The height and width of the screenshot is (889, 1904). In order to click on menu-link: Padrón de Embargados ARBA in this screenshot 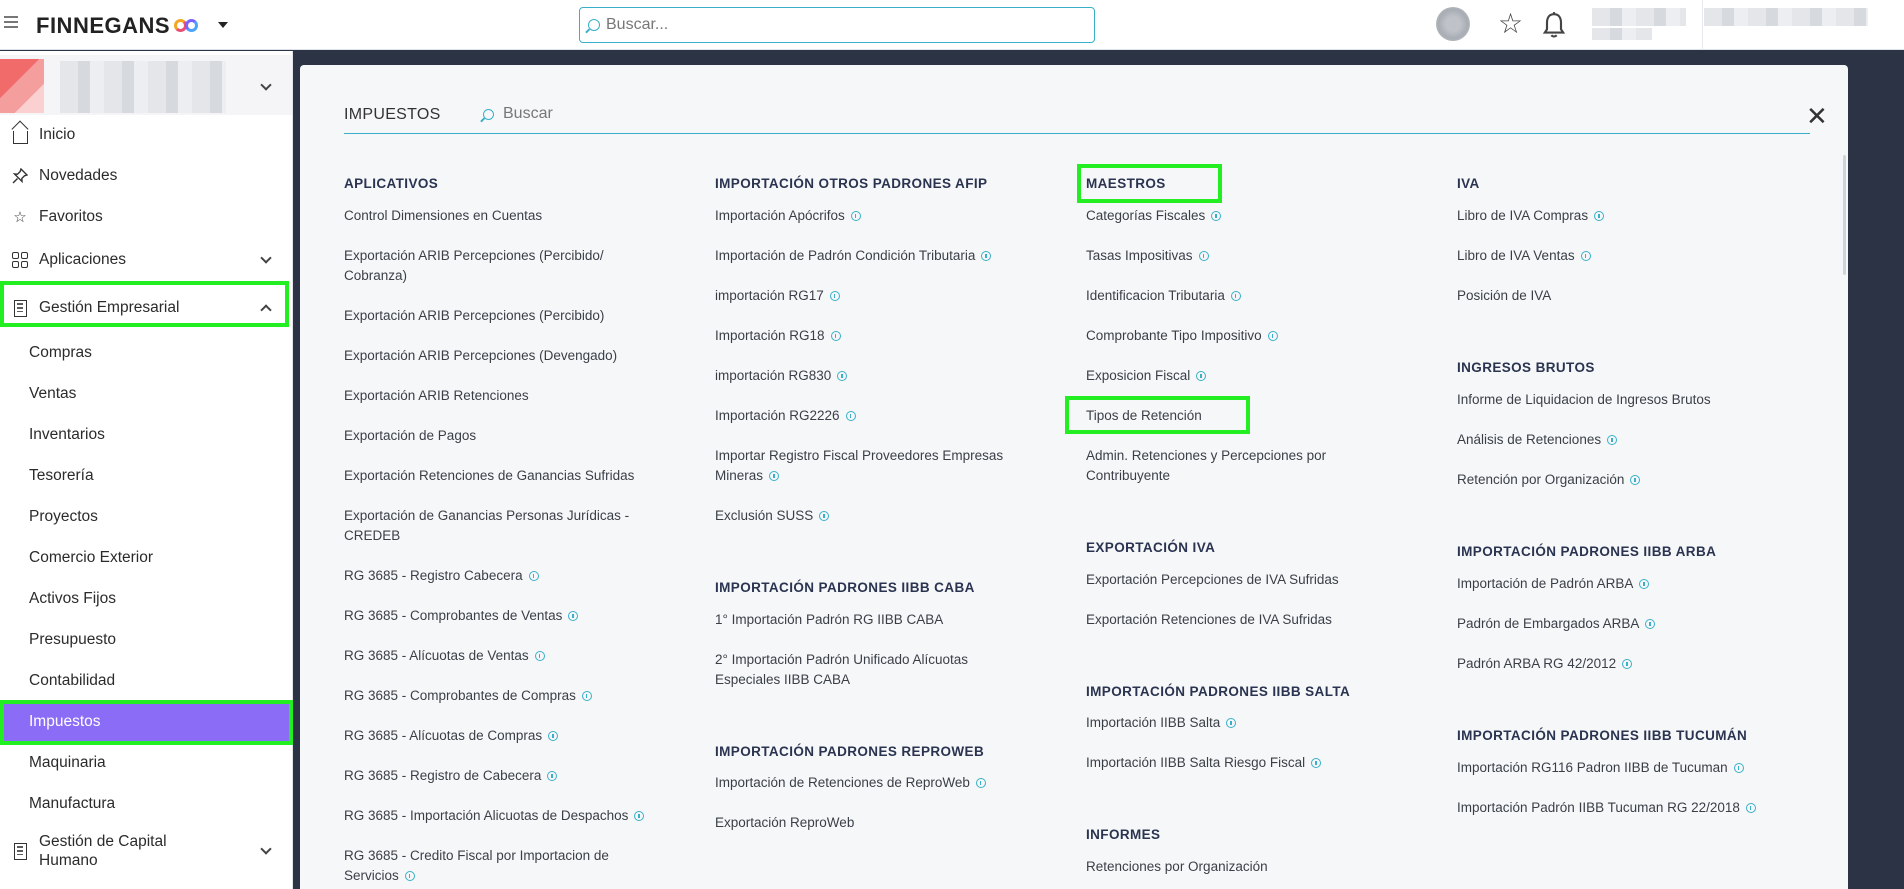, I will do `click(1617, 624)`.